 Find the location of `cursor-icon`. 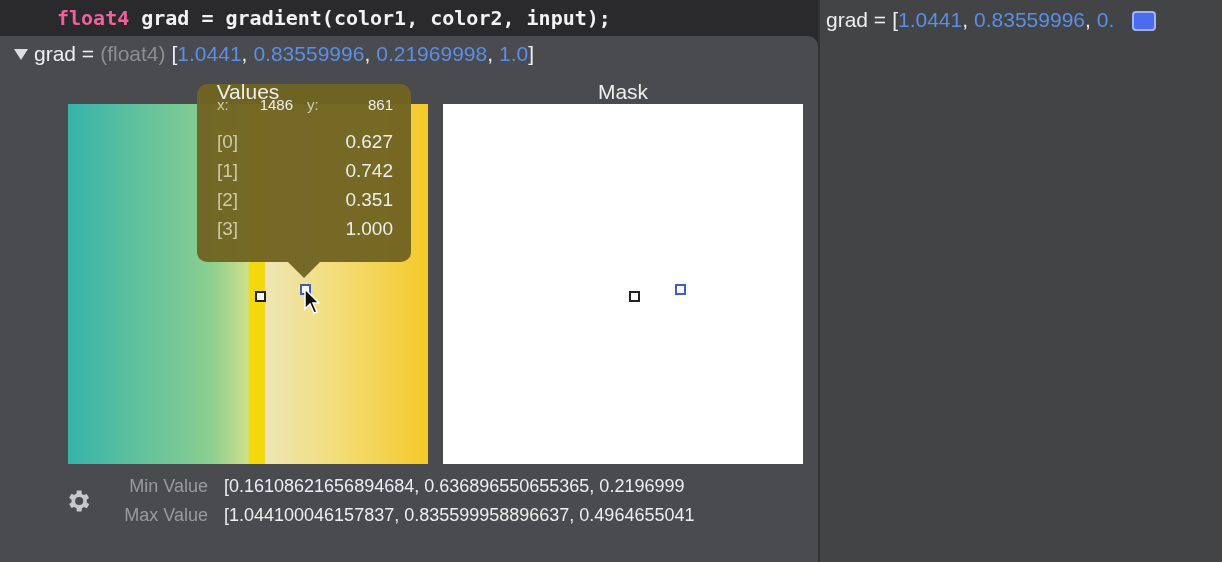

cursor-icon is located at coordinates (312, 301).